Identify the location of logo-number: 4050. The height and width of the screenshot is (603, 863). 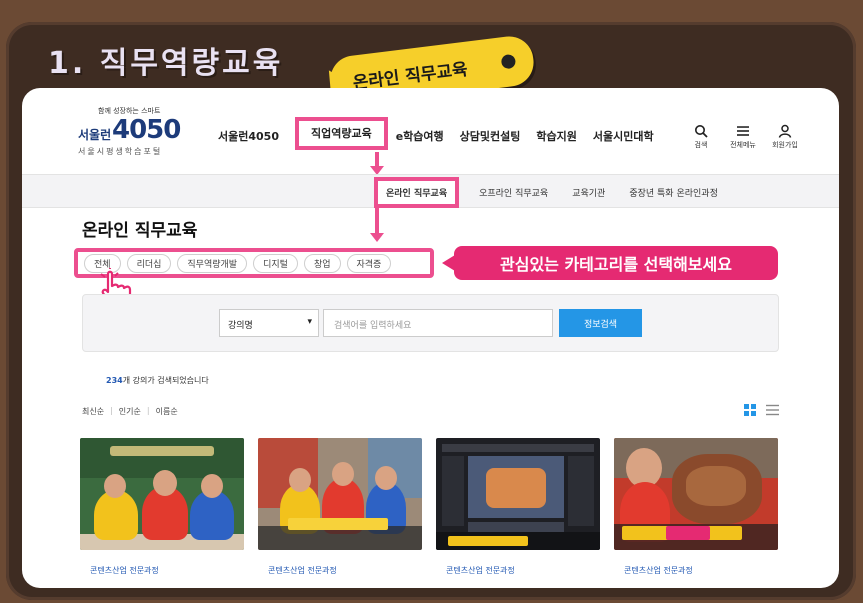
(146, 130).